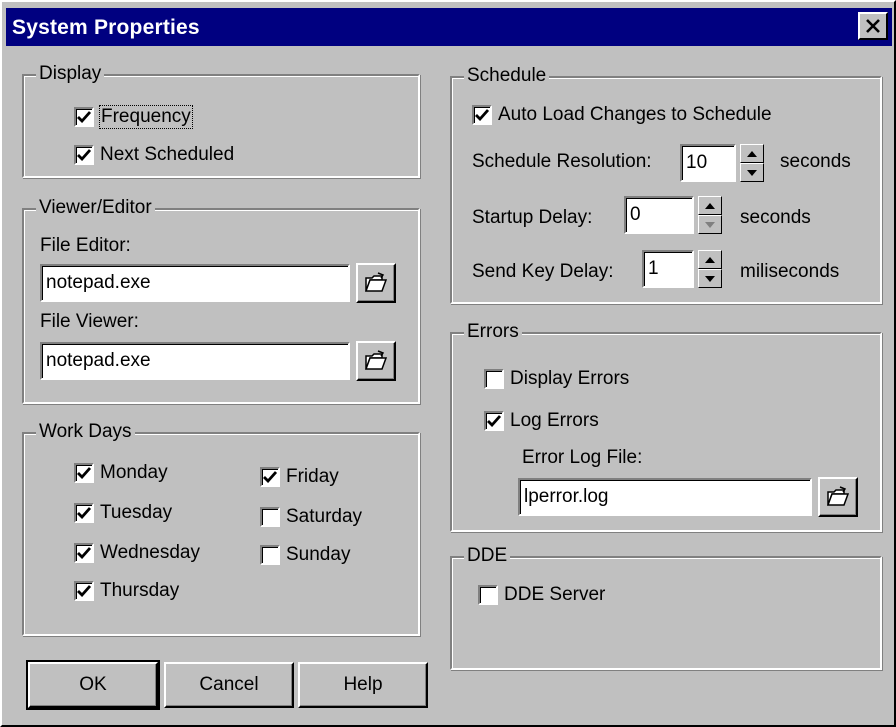  Describe the element at coordinates (70, 74) in the screenshot. I see `display-legend: Display` at that location.